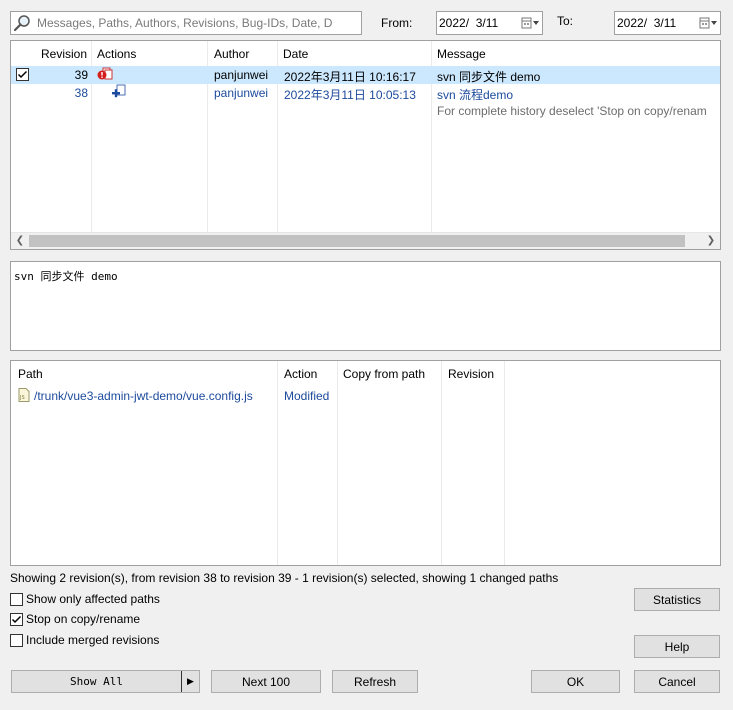  I want to click on statistics-button: Statistics, so click(677, 599).